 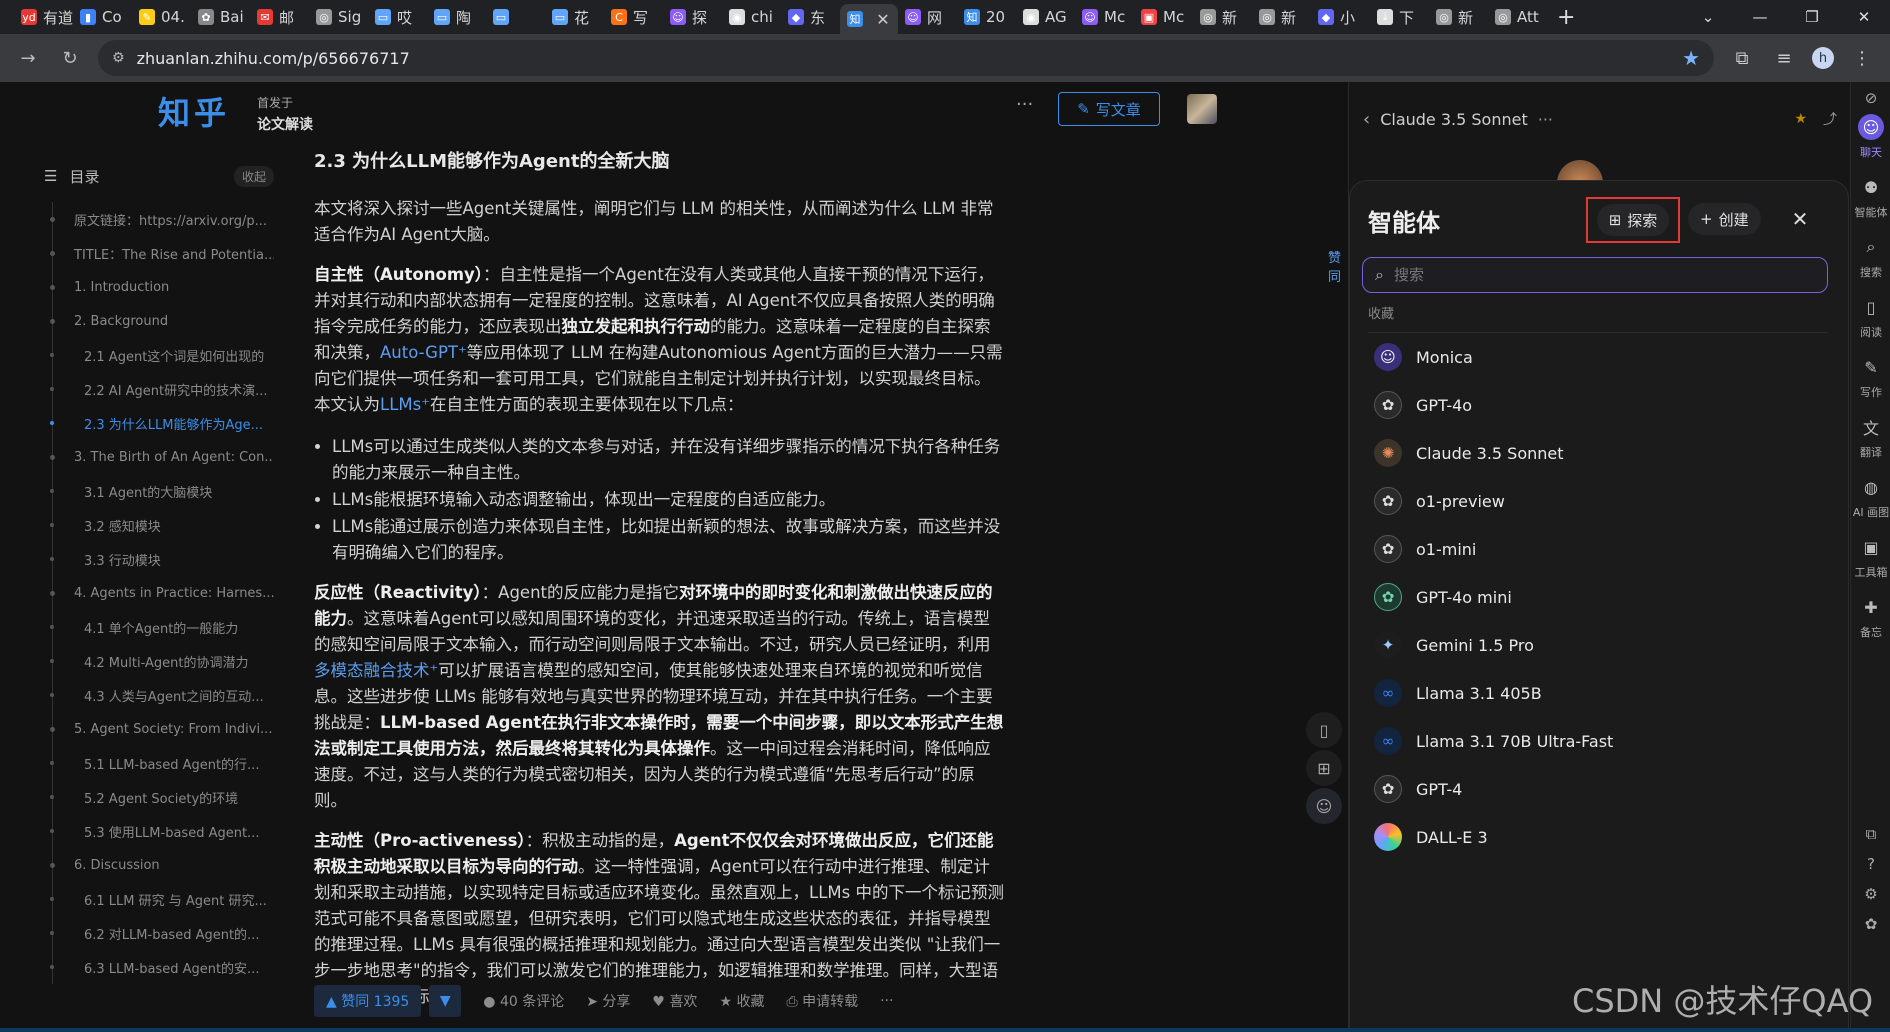 What do you see at coordinates (1324, 806) in the screenshot?
I see `monica-float-icon: ☺` at bounding box center [1324, 806].